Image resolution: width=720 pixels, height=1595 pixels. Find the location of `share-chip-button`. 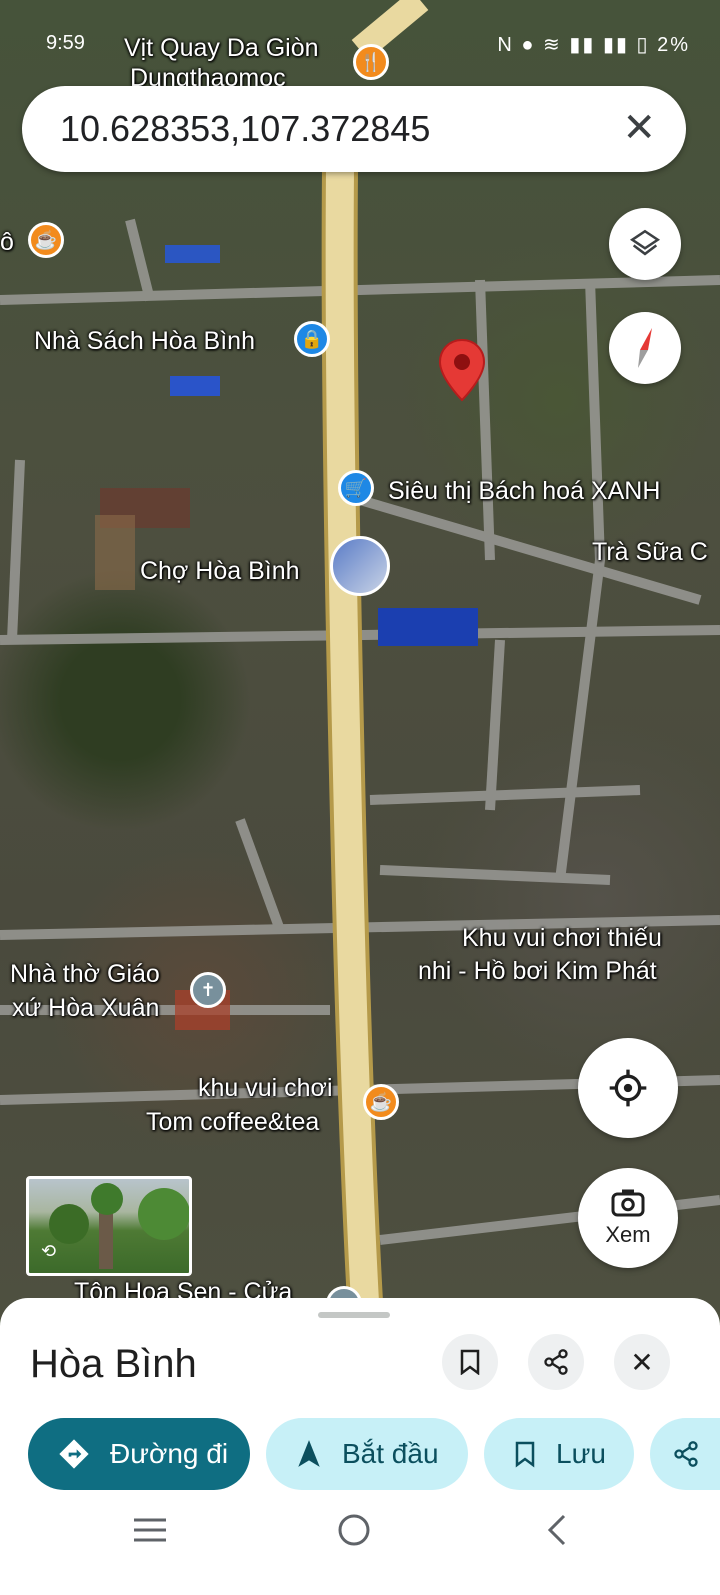

share-chip-button is located at coordinates (685, 1454).